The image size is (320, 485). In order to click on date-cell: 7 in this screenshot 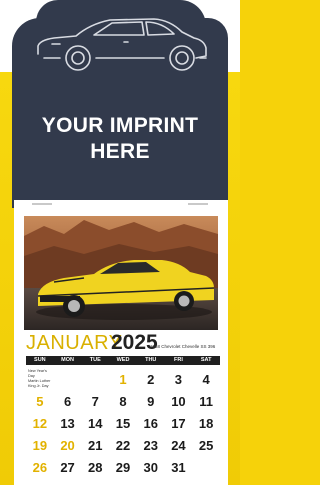, I will do `click(95, 401)`.